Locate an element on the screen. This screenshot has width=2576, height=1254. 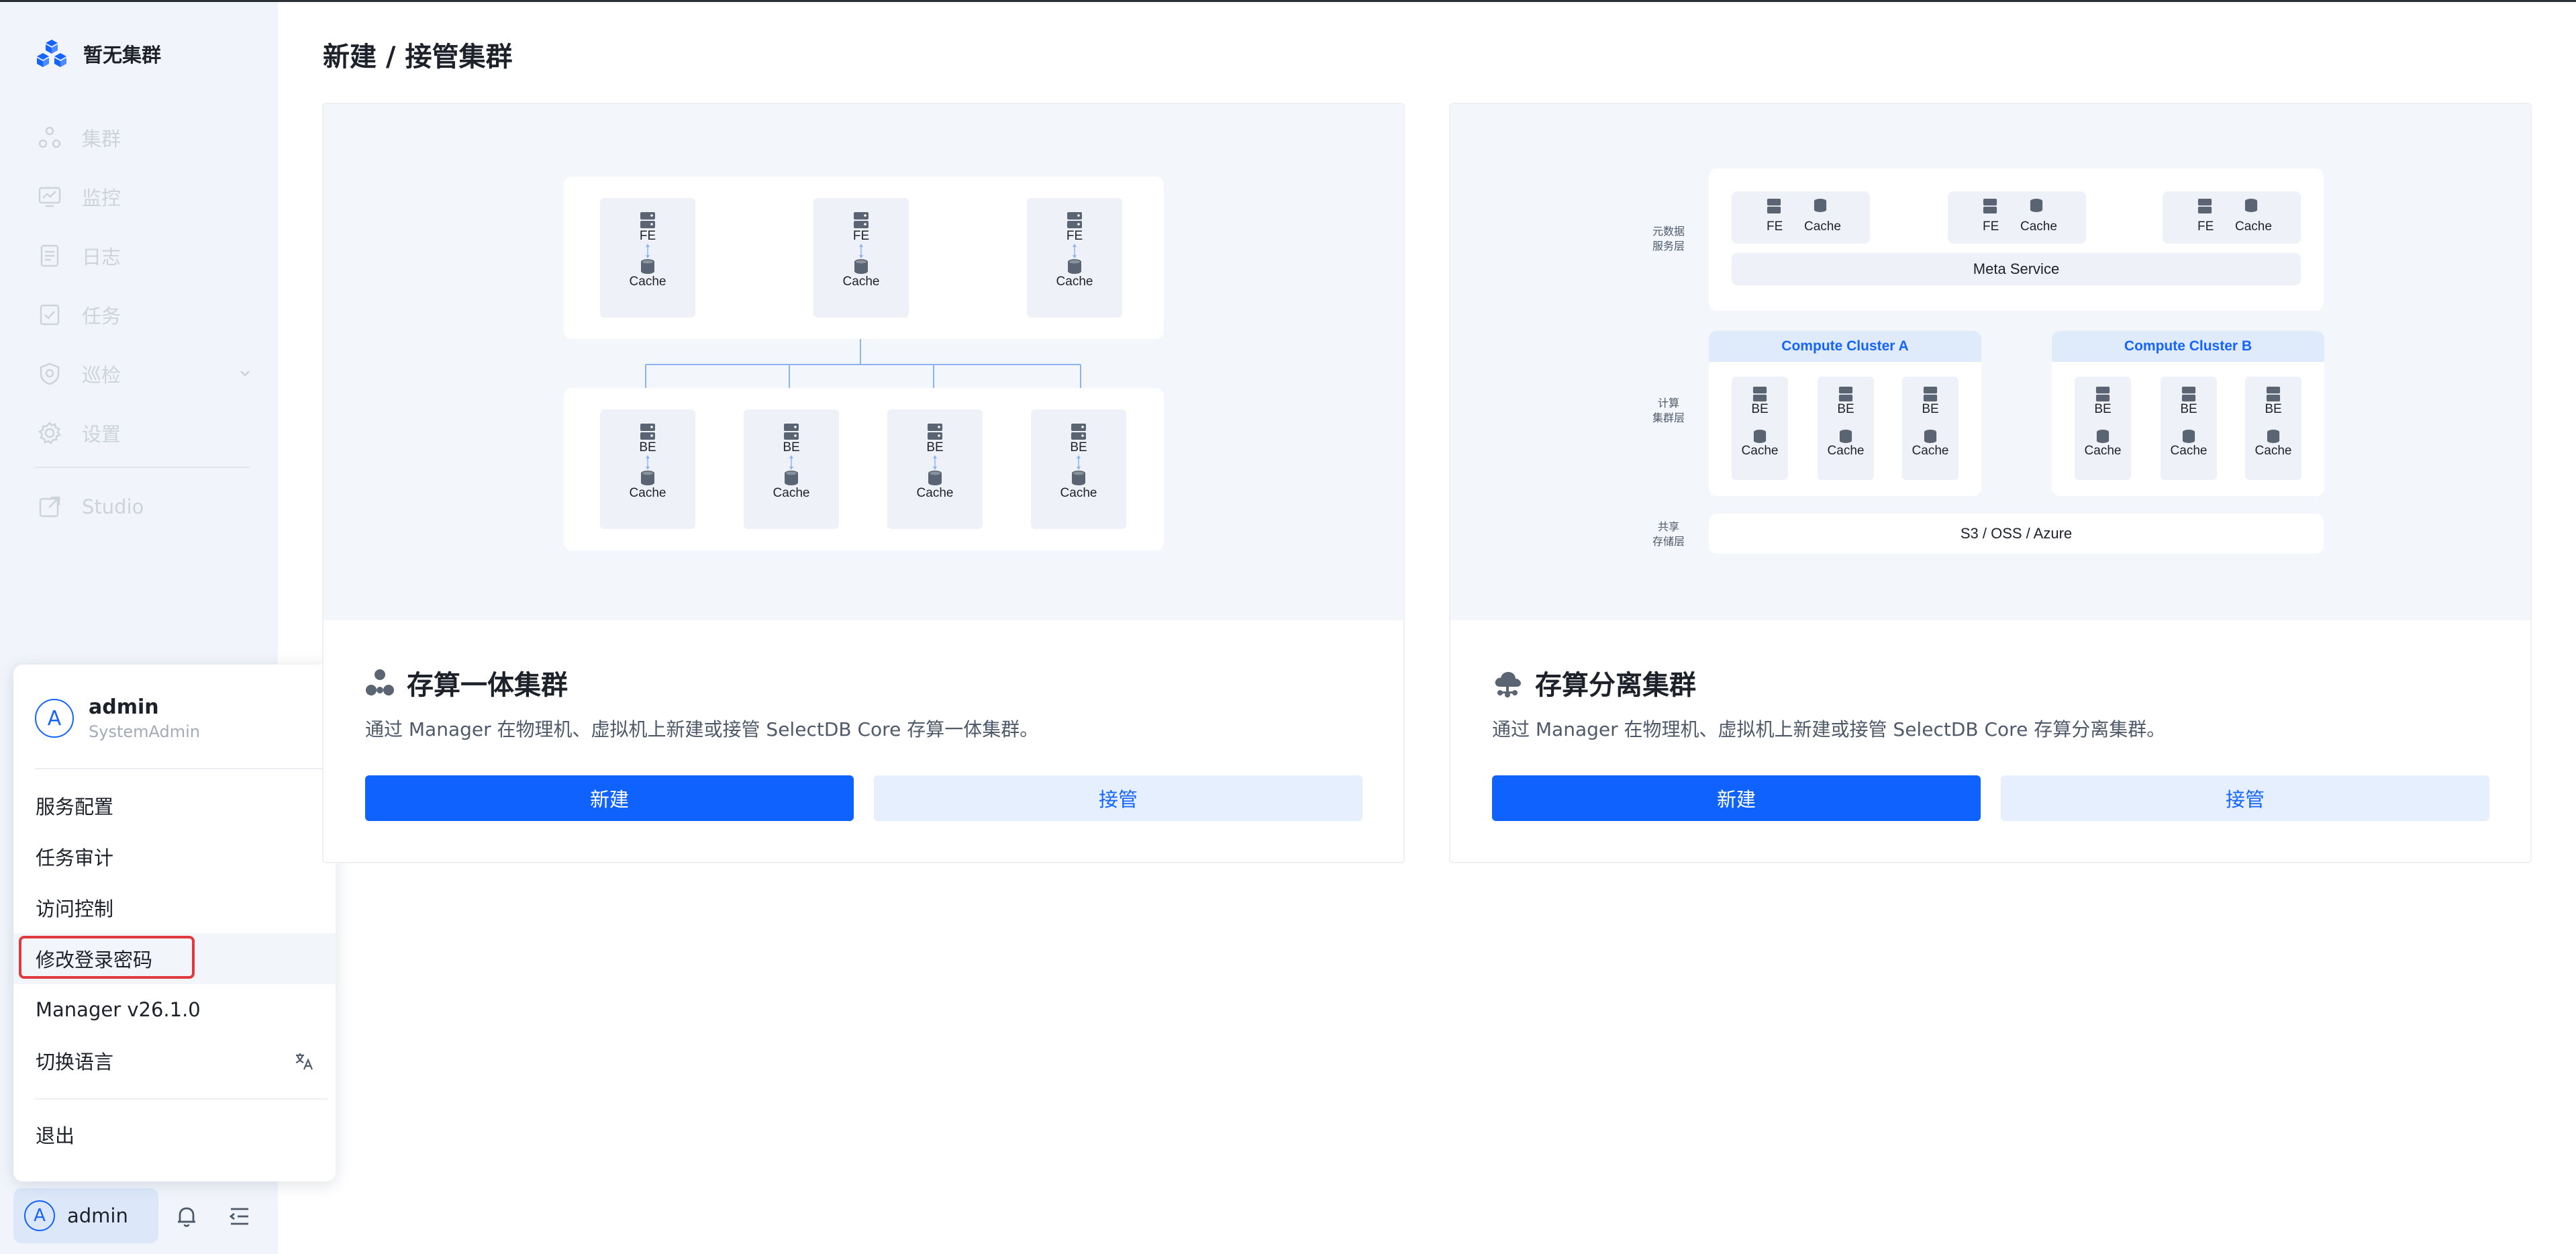
sidebar-item-inspect: 巡检 is located at coordinates (145, 373).